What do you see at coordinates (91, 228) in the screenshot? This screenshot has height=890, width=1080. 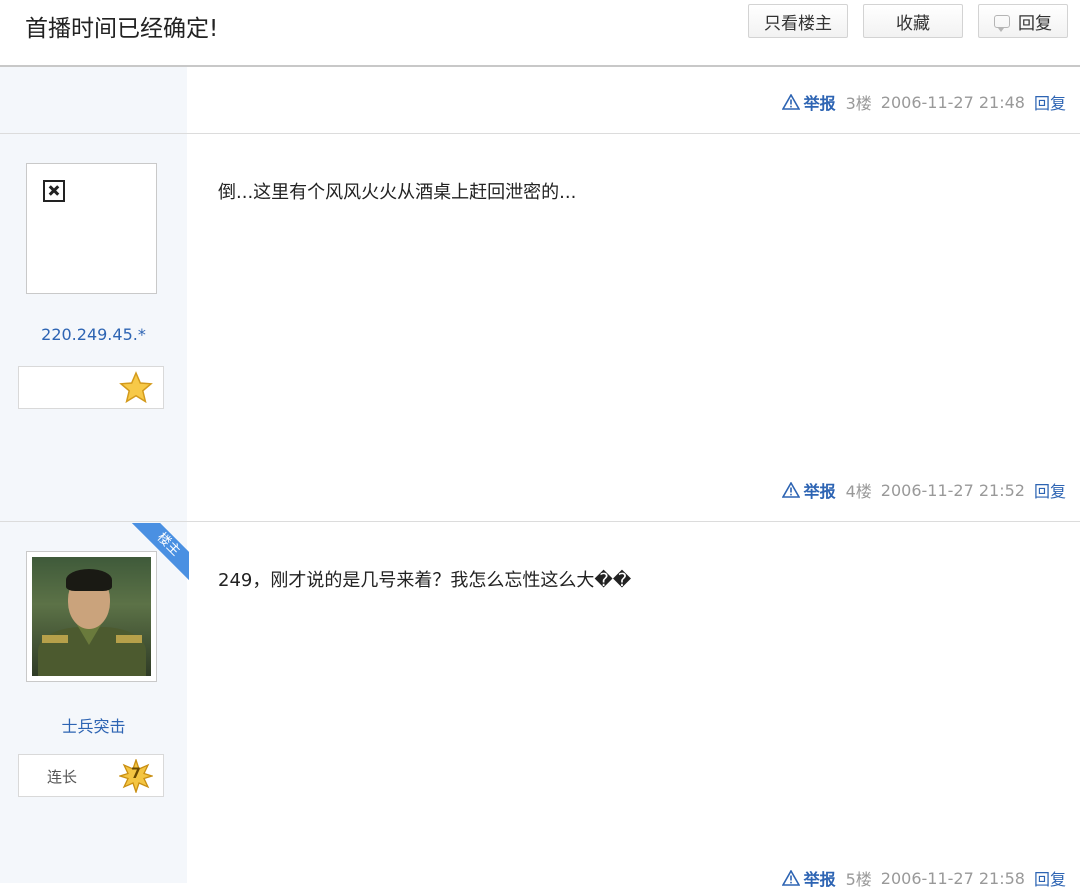 I see `avatar` at bounding box center [91, 228].